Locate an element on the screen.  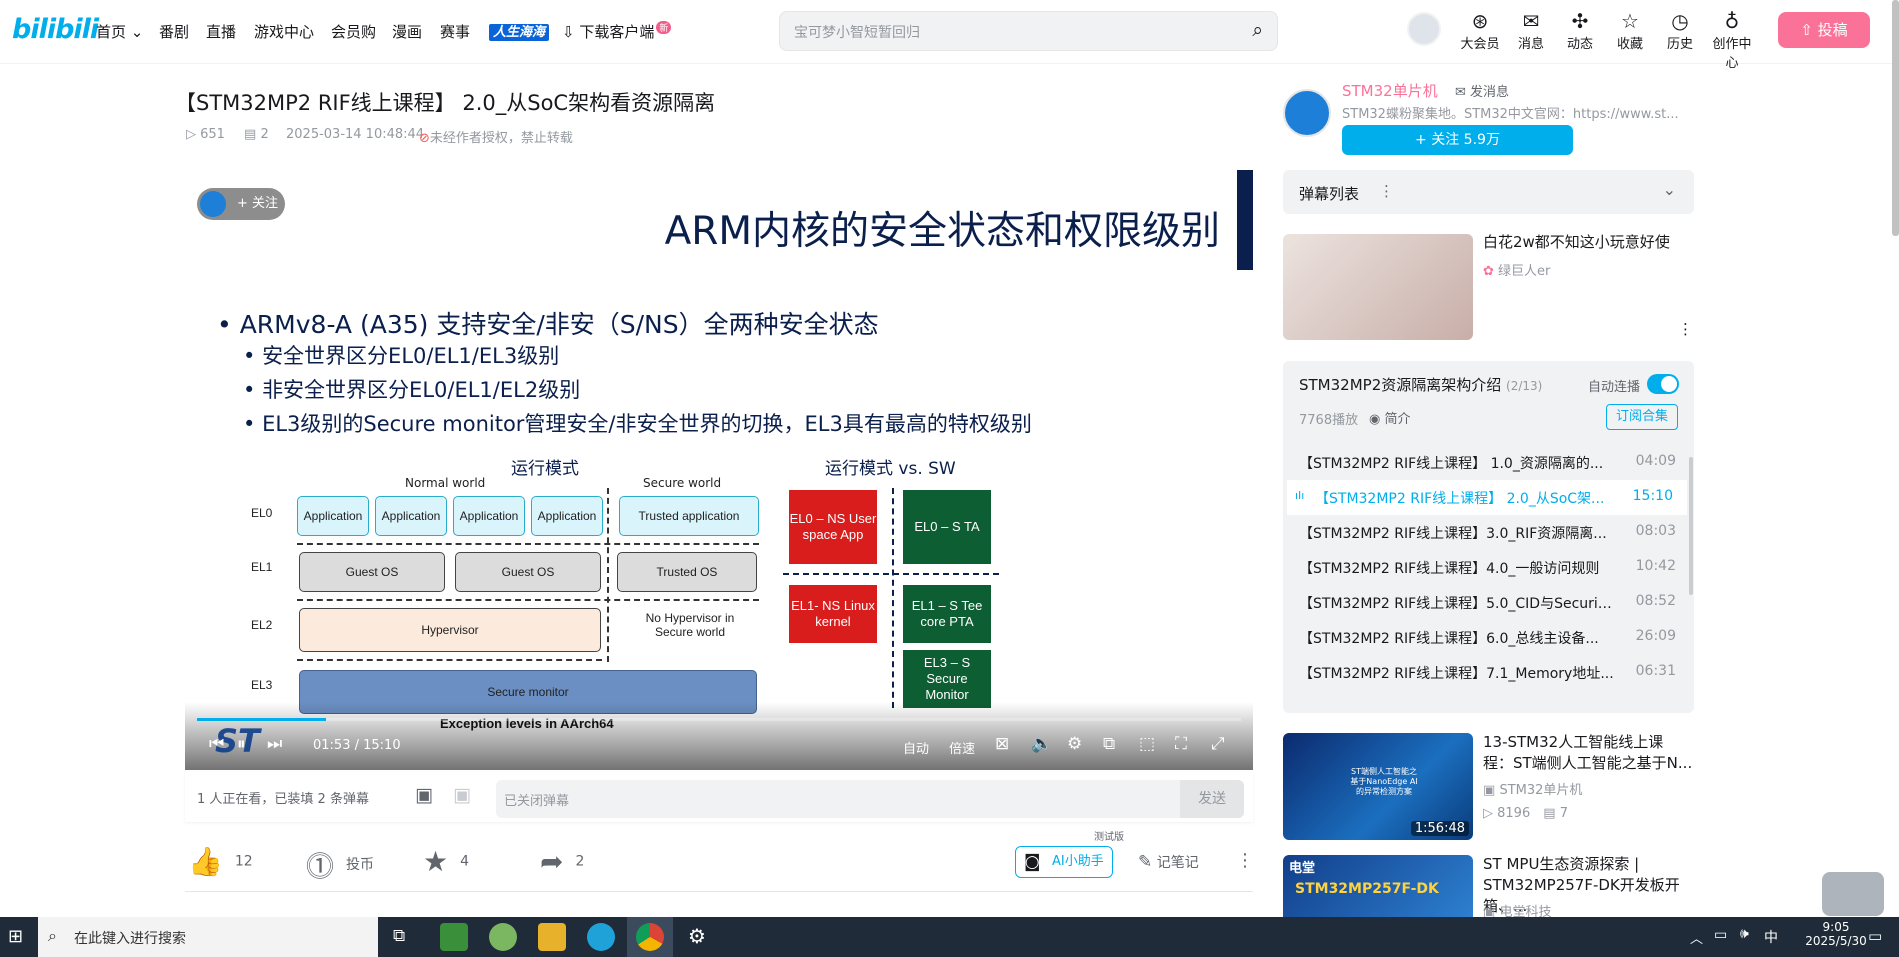
ime-indicator: 中 is located at coordinates (1771, 937).